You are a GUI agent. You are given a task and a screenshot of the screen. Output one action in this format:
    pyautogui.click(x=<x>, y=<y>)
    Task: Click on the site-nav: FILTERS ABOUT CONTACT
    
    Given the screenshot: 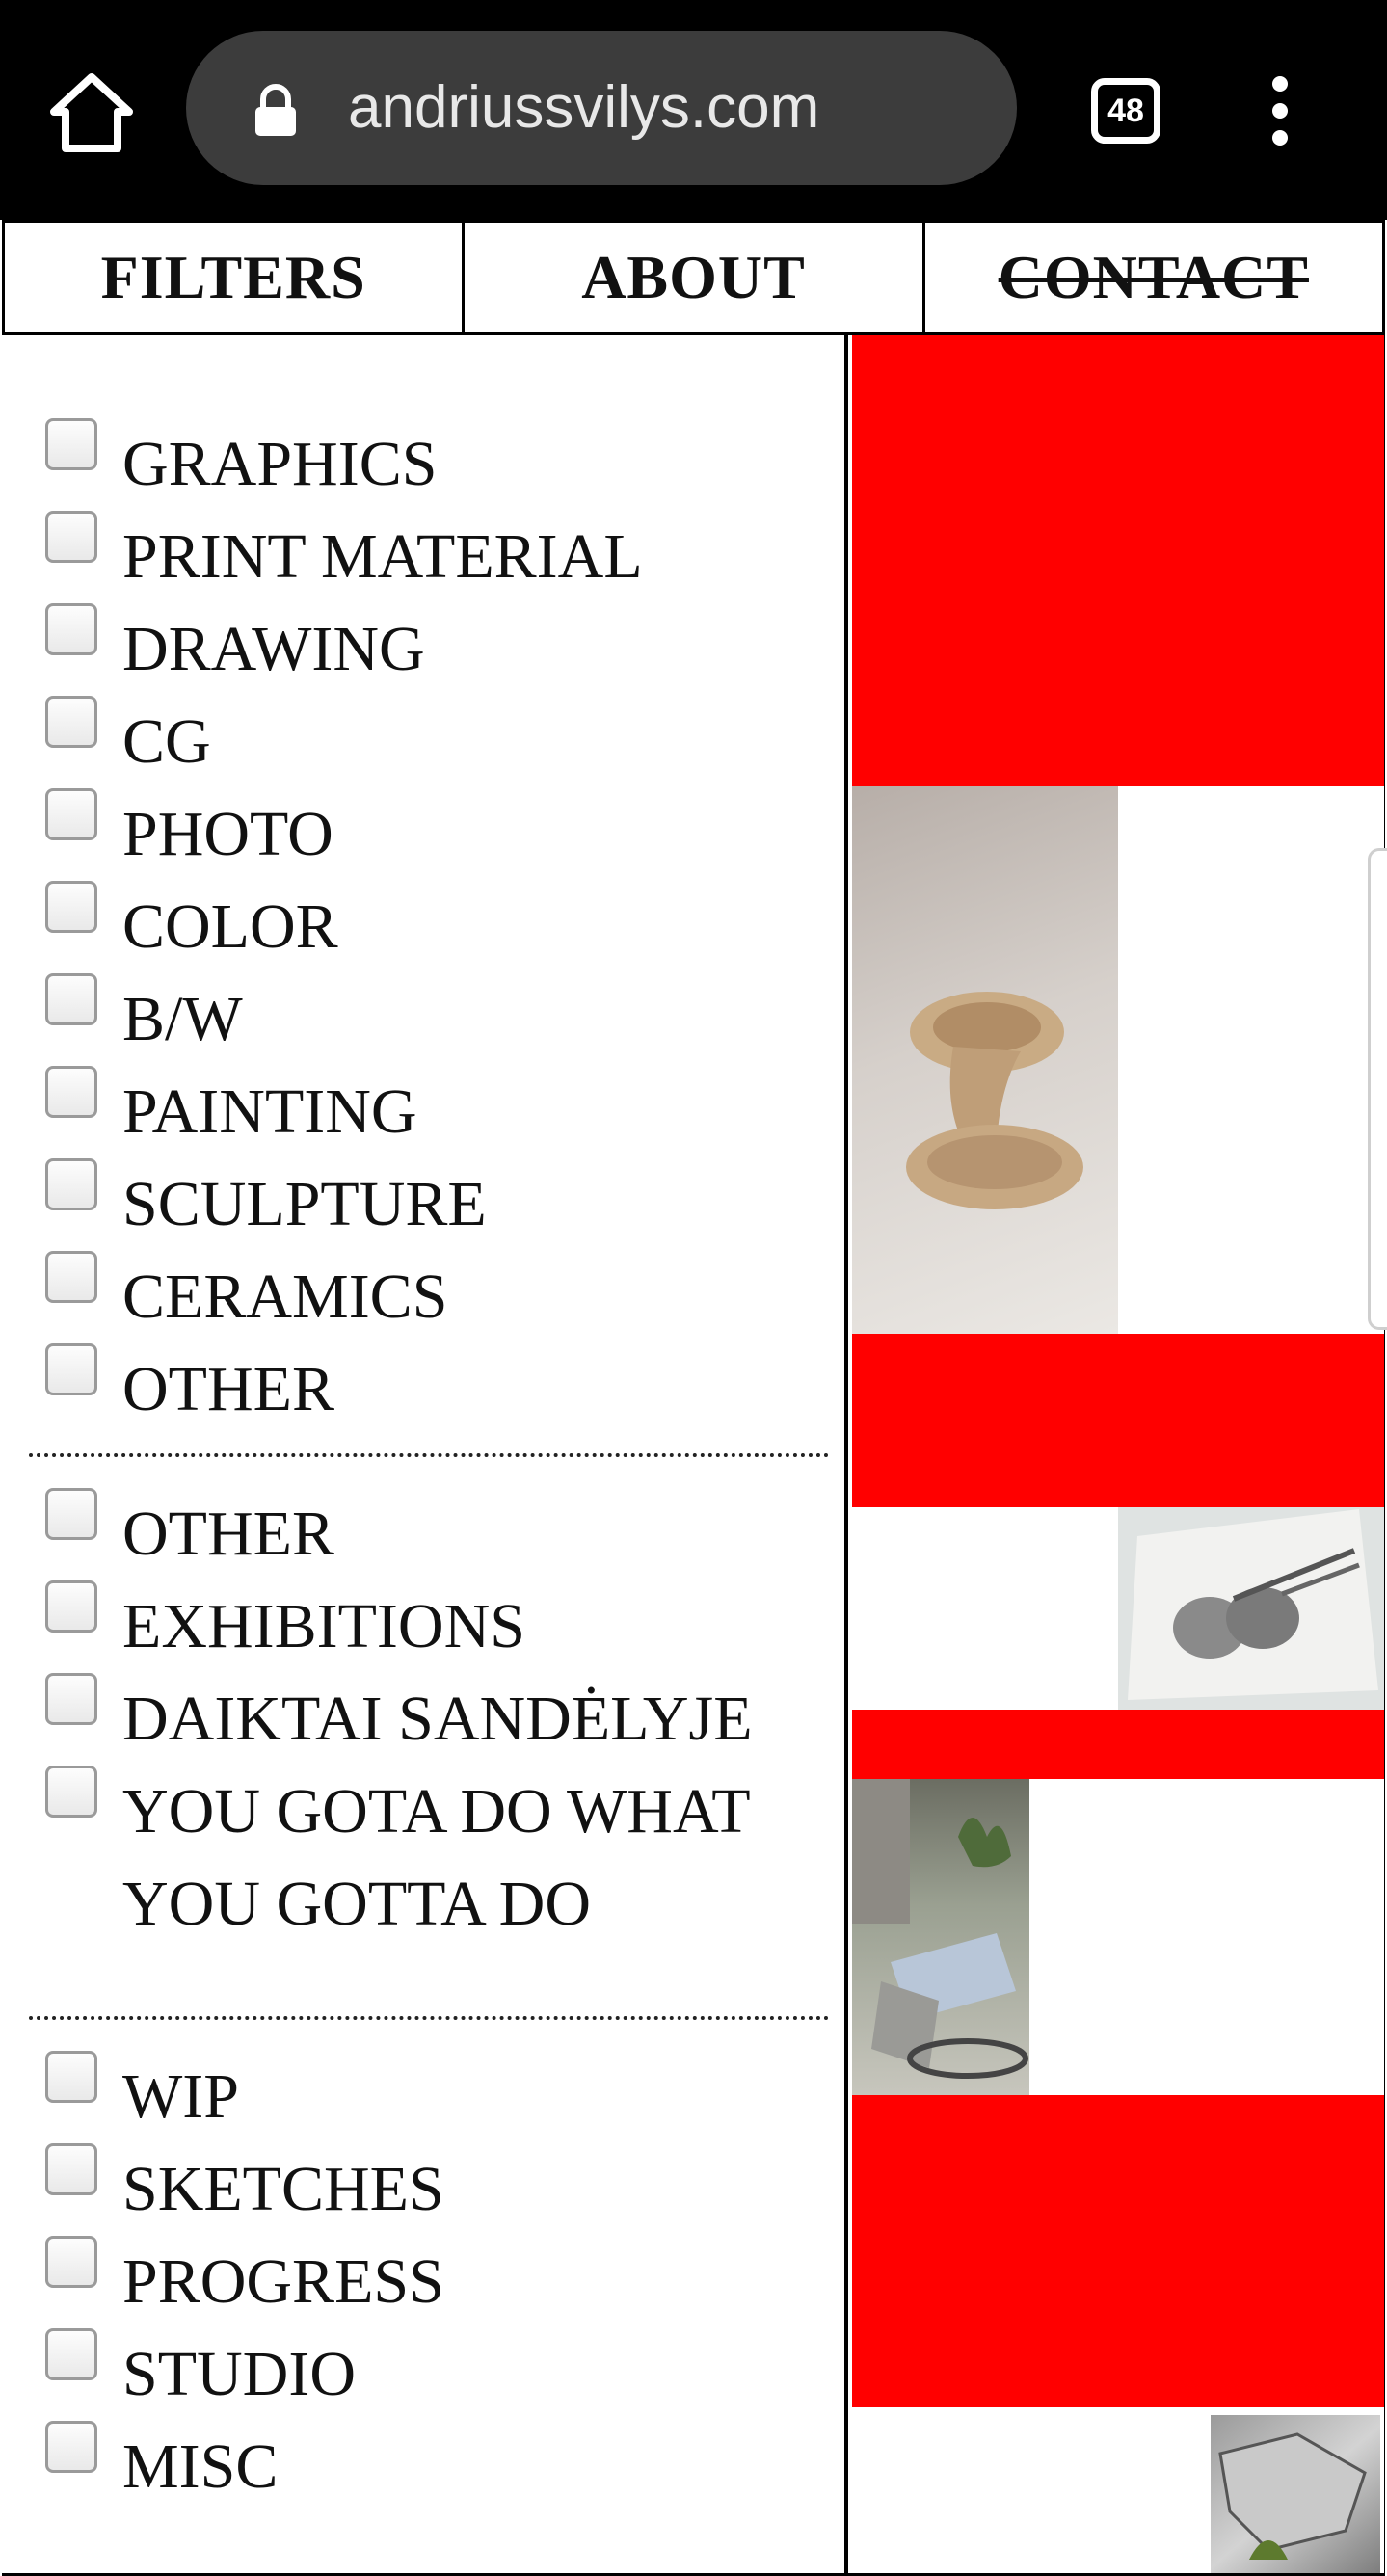 What is the action you would take?
    pyautogui.click(x=693, y=277)
    